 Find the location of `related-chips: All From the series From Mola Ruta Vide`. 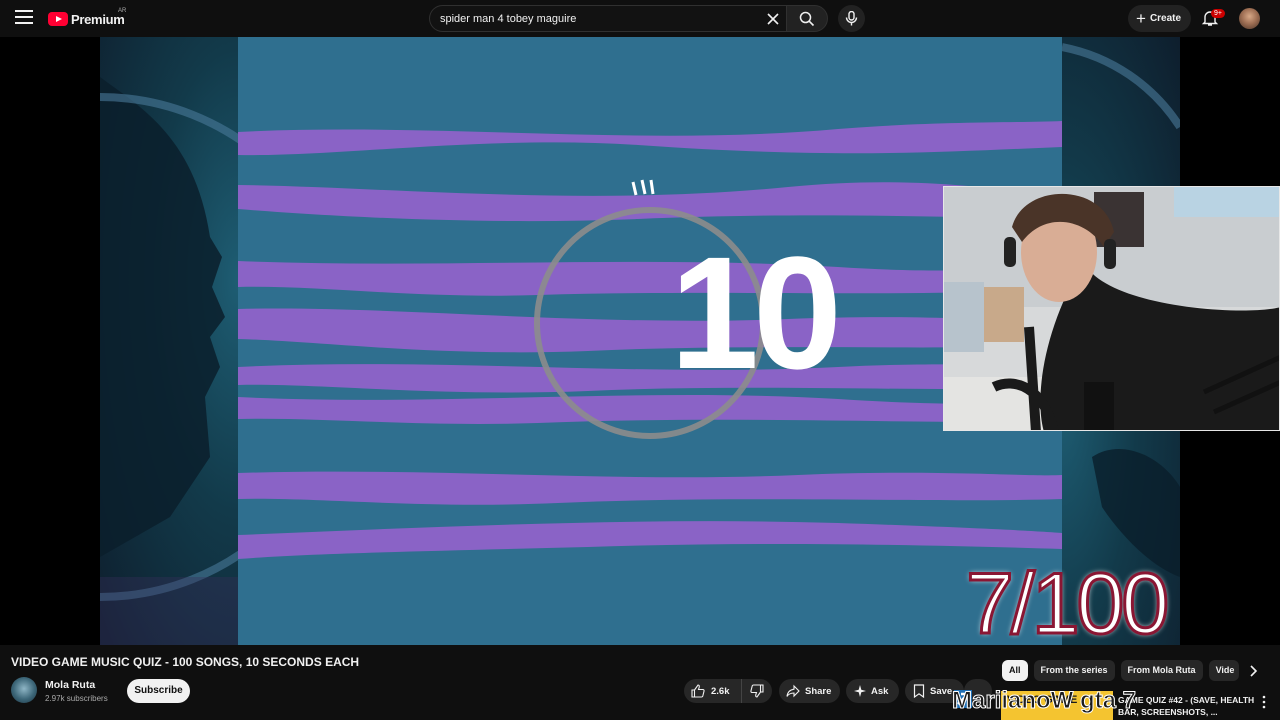

related-chips: All From the series From Mola Ruta Vide is located at coordinates (1123, 670).